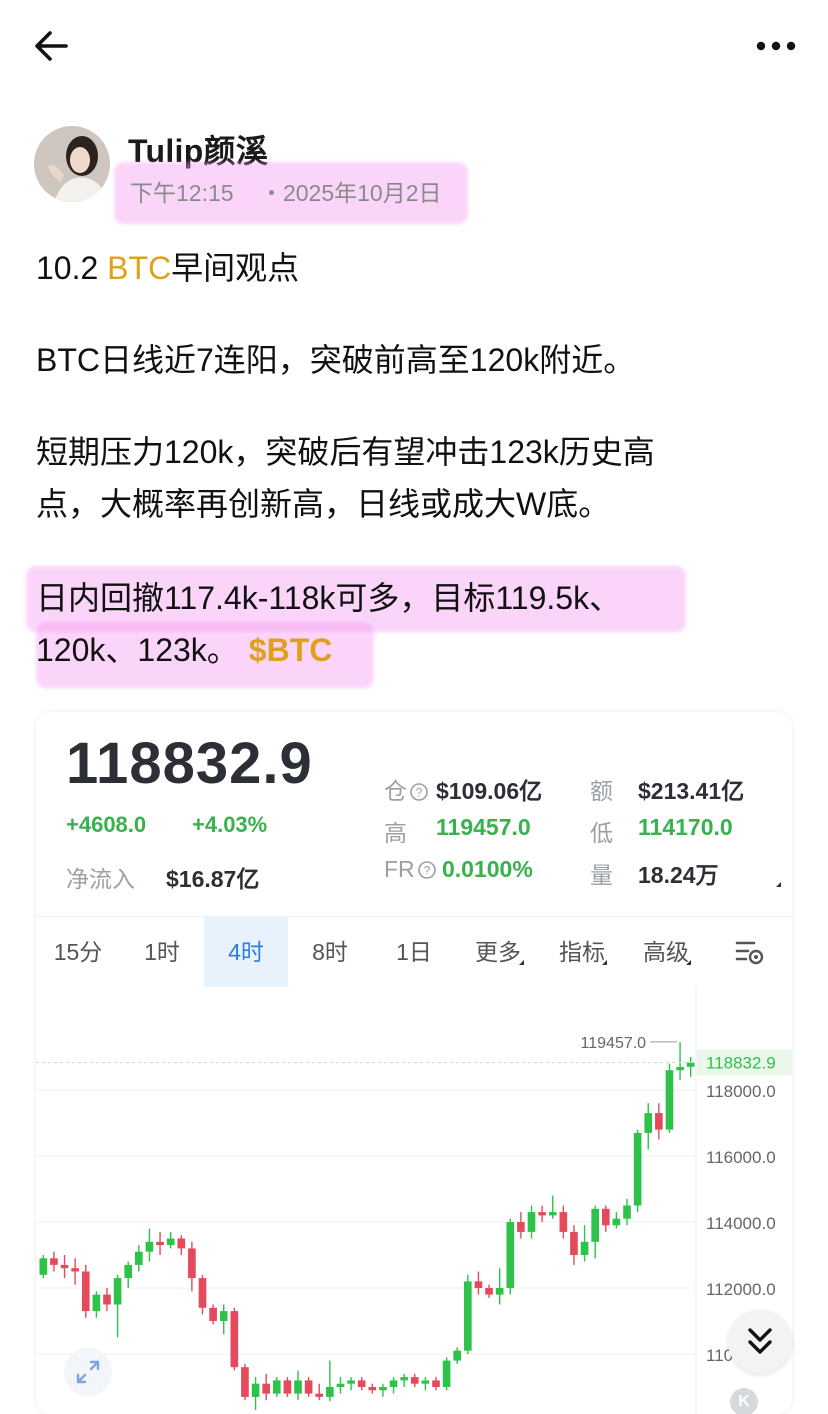 The image size is (828, 1414). I want to click on tab-advanced: 高级, so click(666, 952).